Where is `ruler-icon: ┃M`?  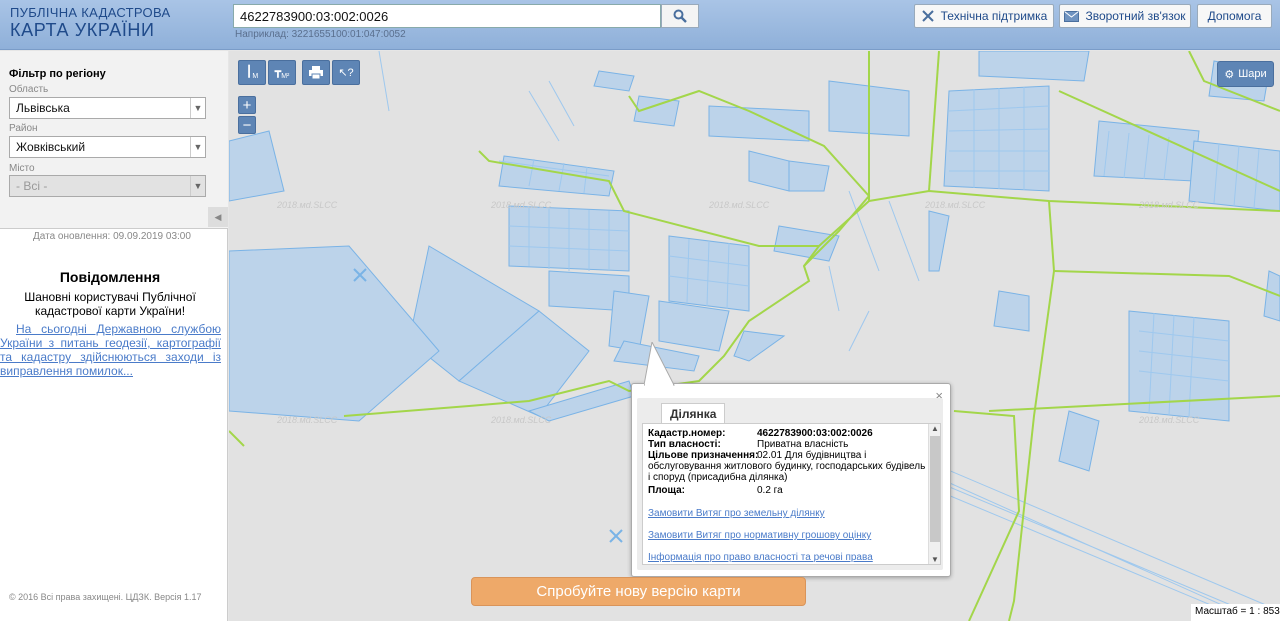 ruler-icon: ┃M is located at coordinates (252, 73).